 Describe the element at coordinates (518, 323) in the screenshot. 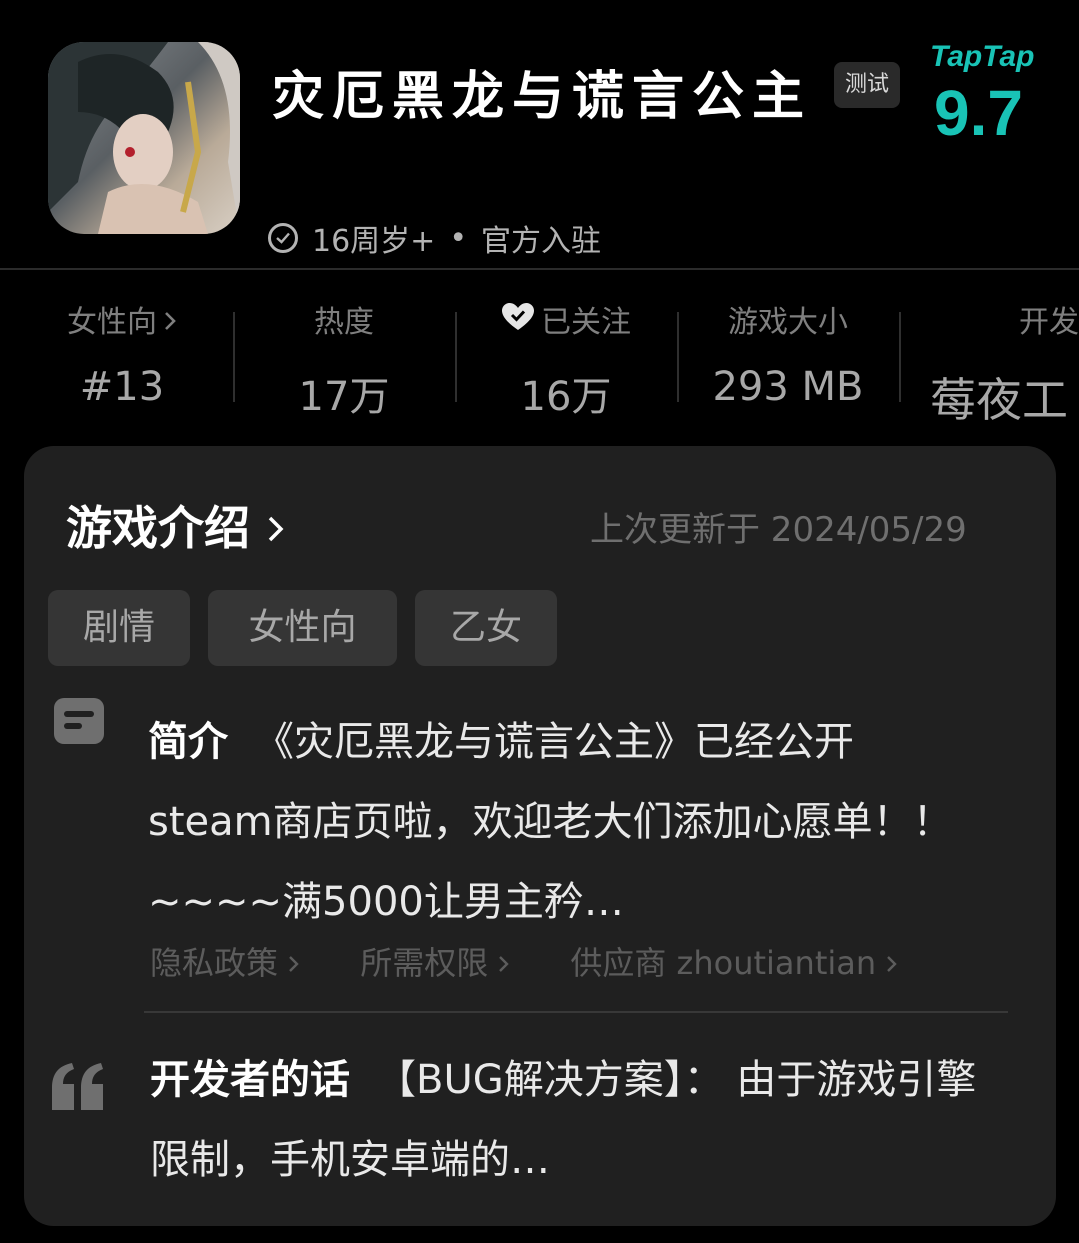

I see `heart-check-icon` at that location.